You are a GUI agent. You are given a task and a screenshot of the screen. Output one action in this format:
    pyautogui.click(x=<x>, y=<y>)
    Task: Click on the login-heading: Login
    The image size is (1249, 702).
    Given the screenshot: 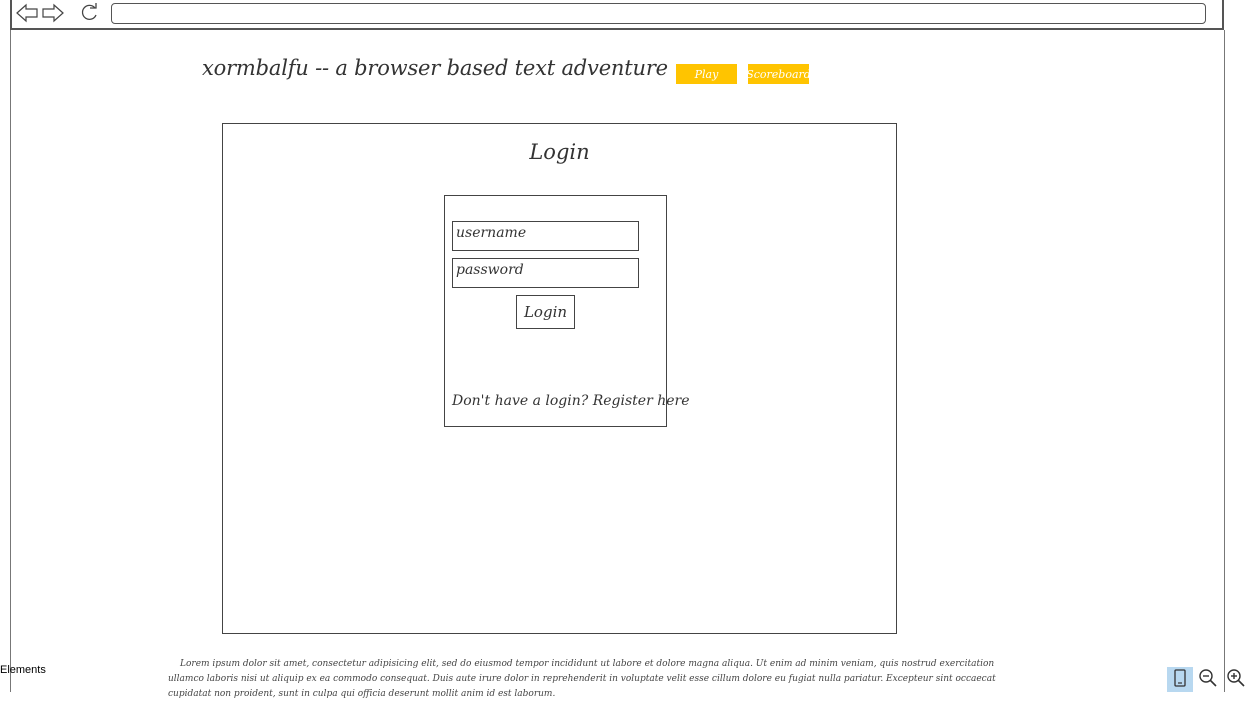 What is the action you would take?
    pyautogui.click(x=559, y=152)
    